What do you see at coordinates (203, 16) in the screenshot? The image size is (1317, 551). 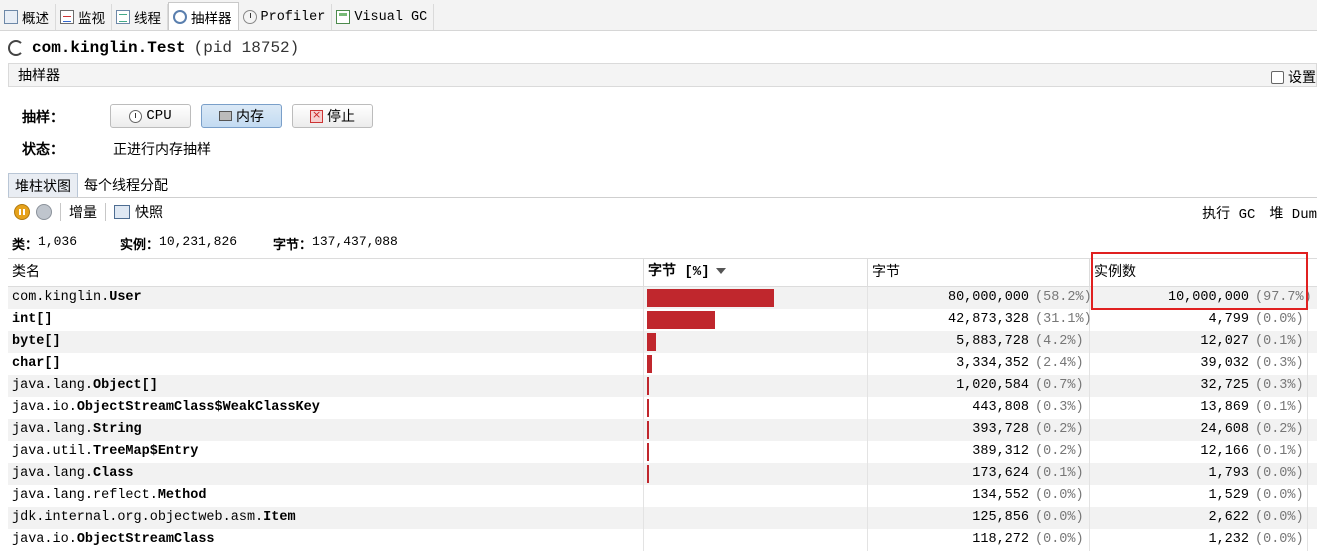 I see `tab-sampler: 抽样器` at bounding box center [203, 16].